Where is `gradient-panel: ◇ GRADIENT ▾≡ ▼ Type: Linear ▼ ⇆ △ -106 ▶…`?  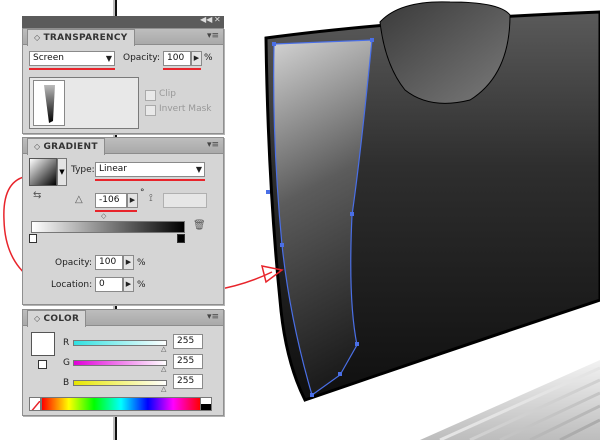 gradient-panel: ◇ GRADIENT ▾≡ ▼ Type: Linear ▼ ⇆ △ -106 ▶… is located at coordinates (123, 221).